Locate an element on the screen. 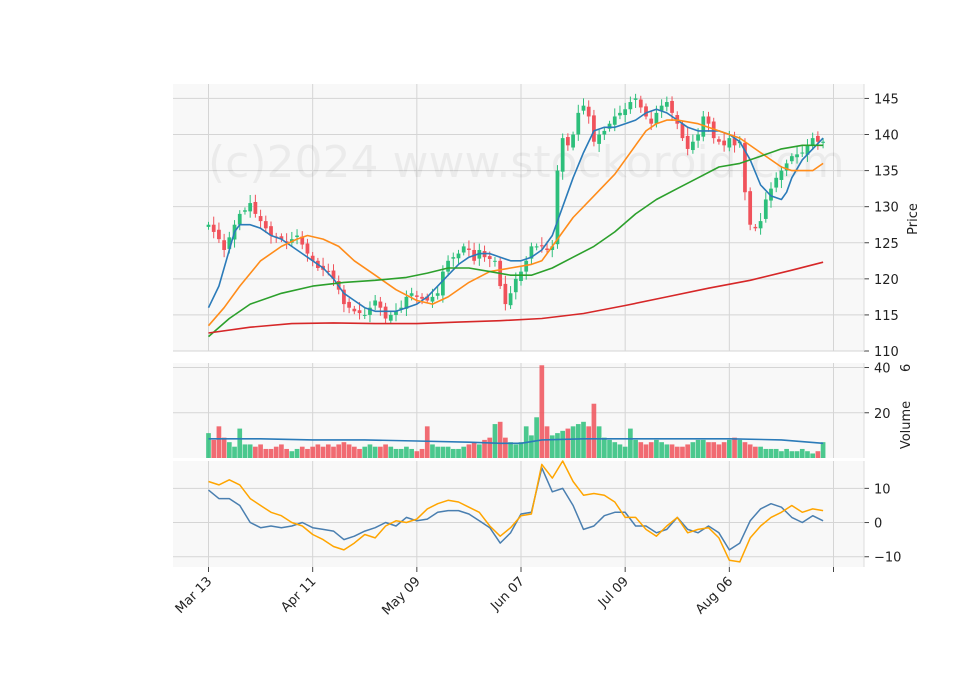 The image size is (960, 690). y-tick-label: 0 is located at coordinates (878, 524).